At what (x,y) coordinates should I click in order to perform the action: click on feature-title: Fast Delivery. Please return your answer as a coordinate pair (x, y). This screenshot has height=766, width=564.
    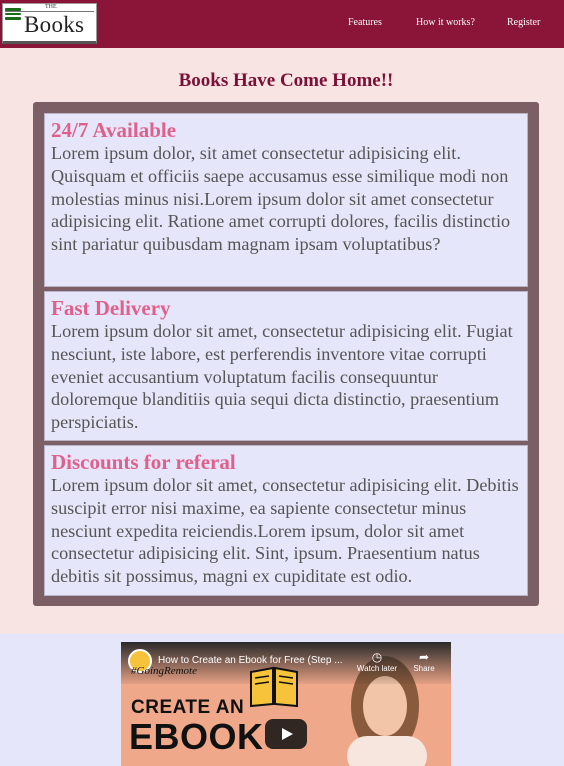
    Looking at the image, I should click on (111, 308).